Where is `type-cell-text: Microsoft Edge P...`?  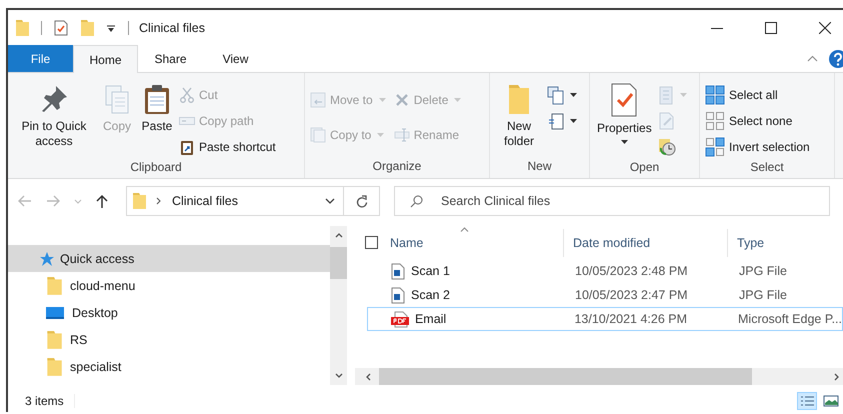
type-cell-text: Microsoft Edge P... is located at coordinates (789, 319).